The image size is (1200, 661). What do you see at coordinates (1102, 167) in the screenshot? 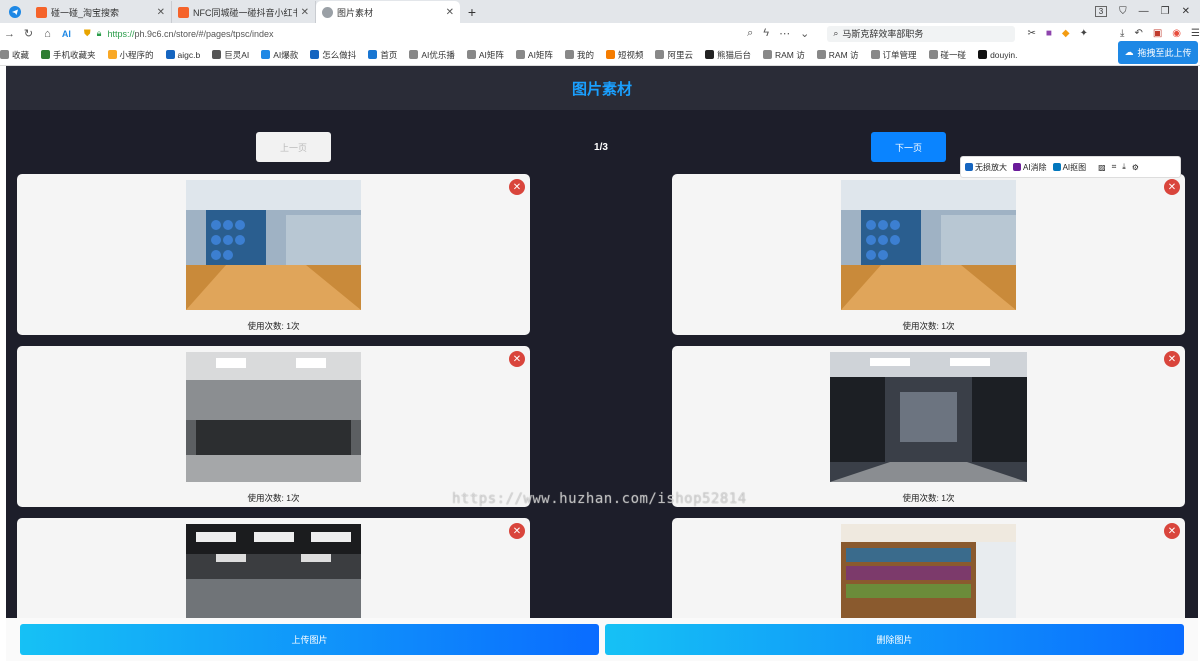
I see `image-icon: ▨` at bounding box center [1102, 167].